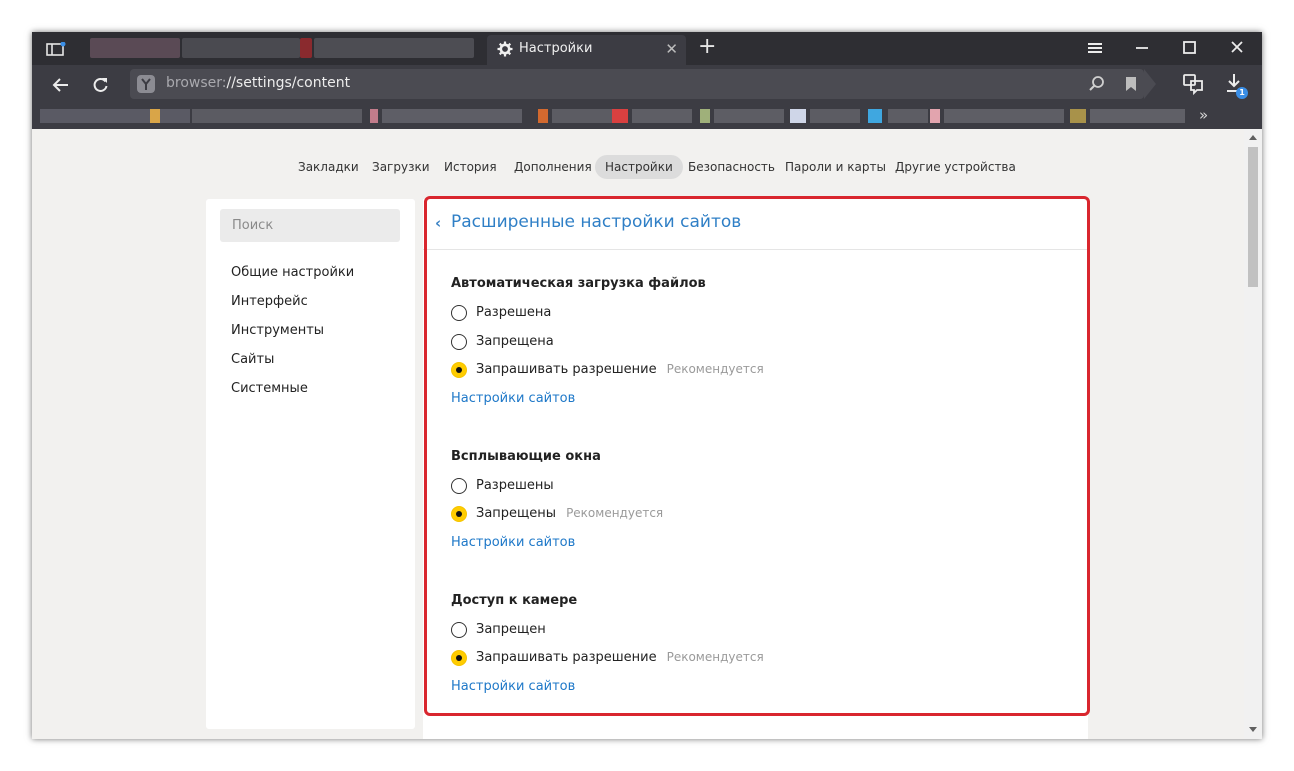  What do you see at coordinates (505, 49) in the screenshot?
I see `gear-icon` at bounding box center [505, 49].